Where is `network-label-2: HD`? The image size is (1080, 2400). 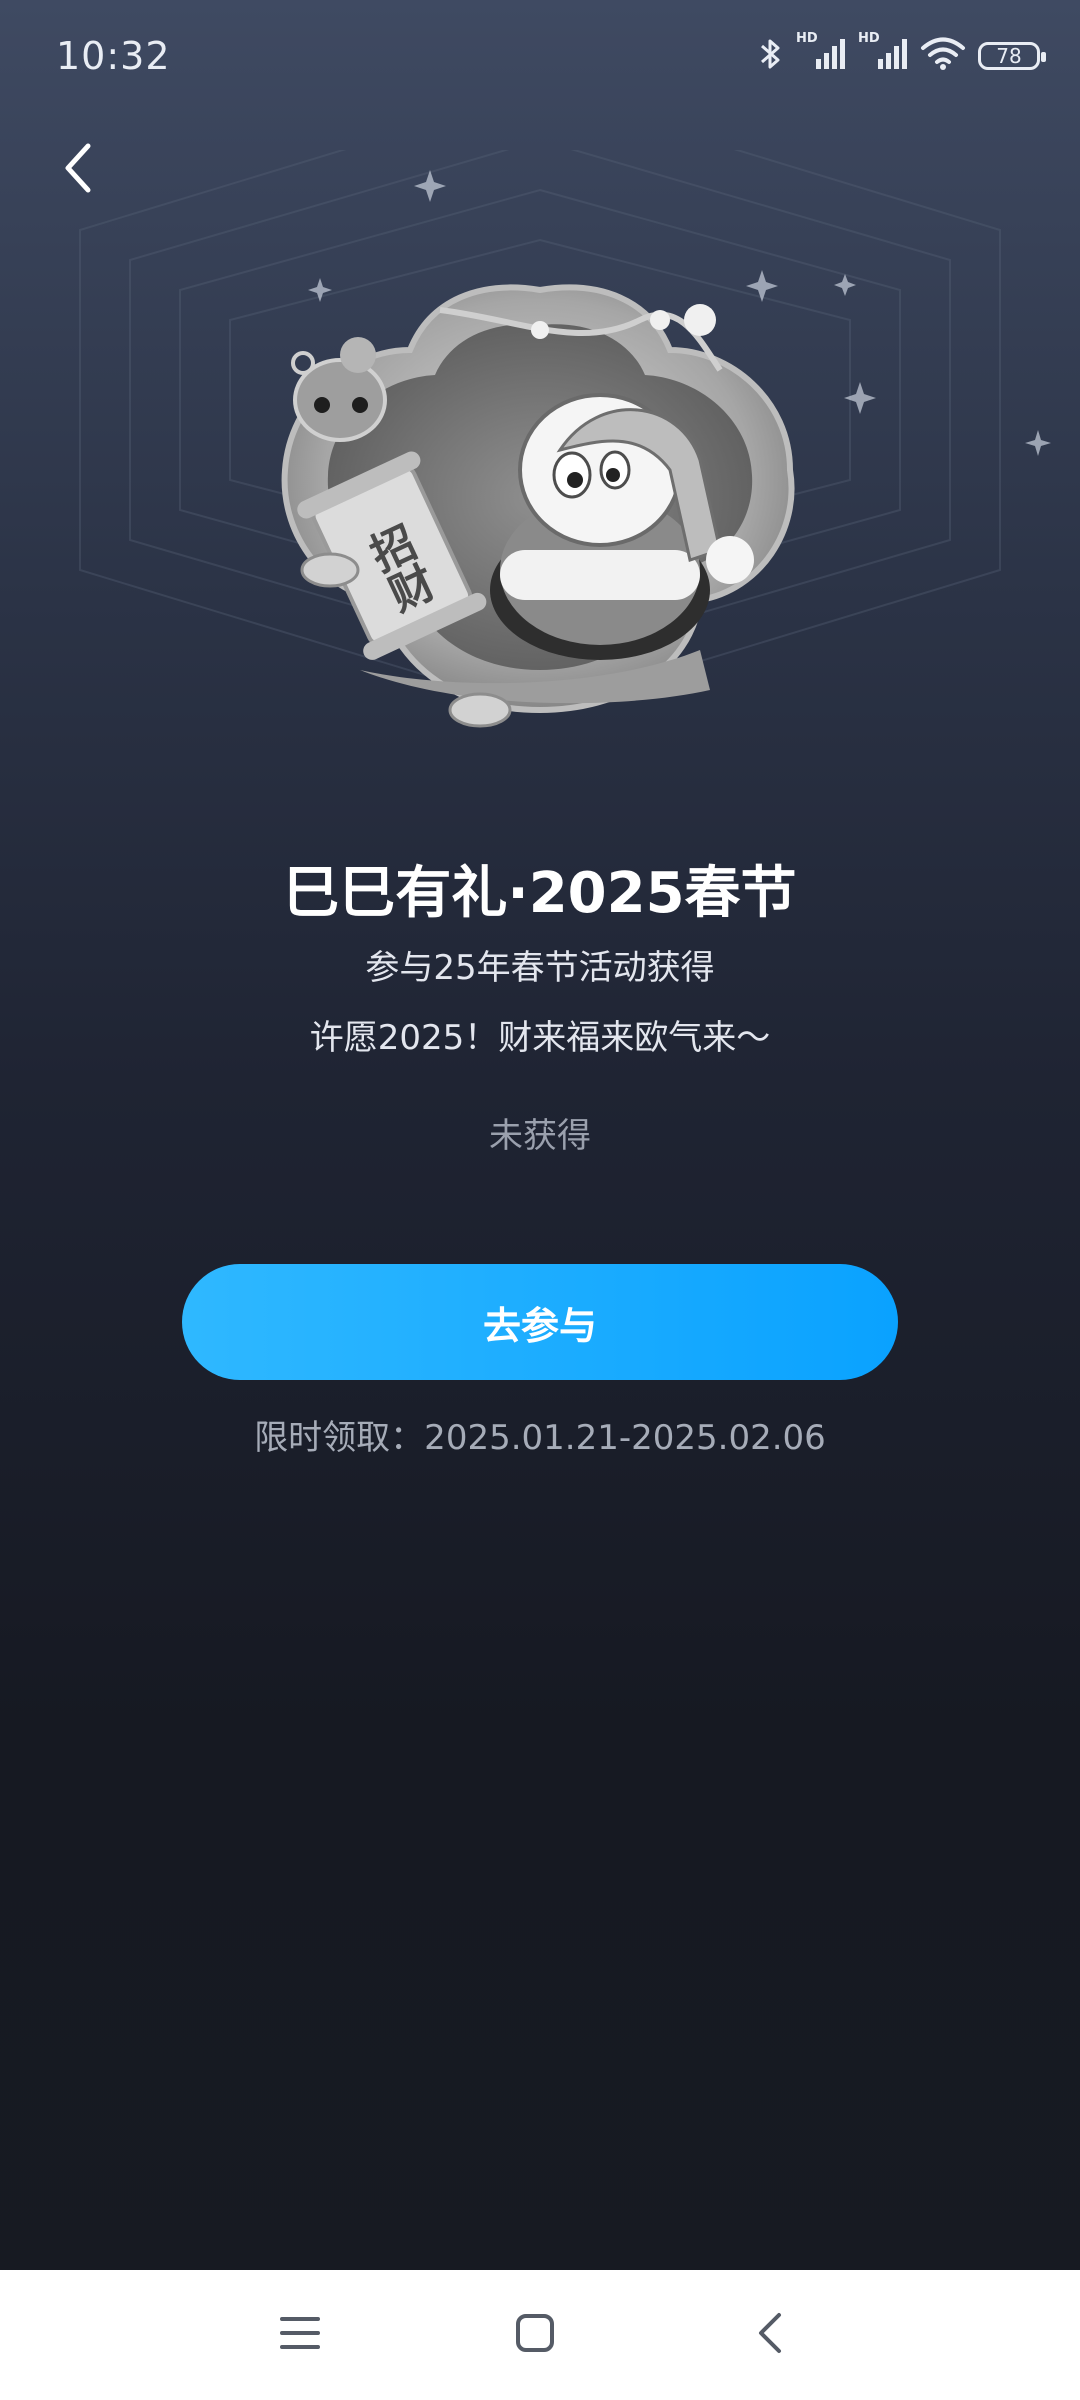 network-label-2: HD is located at coordinates (869, 38).